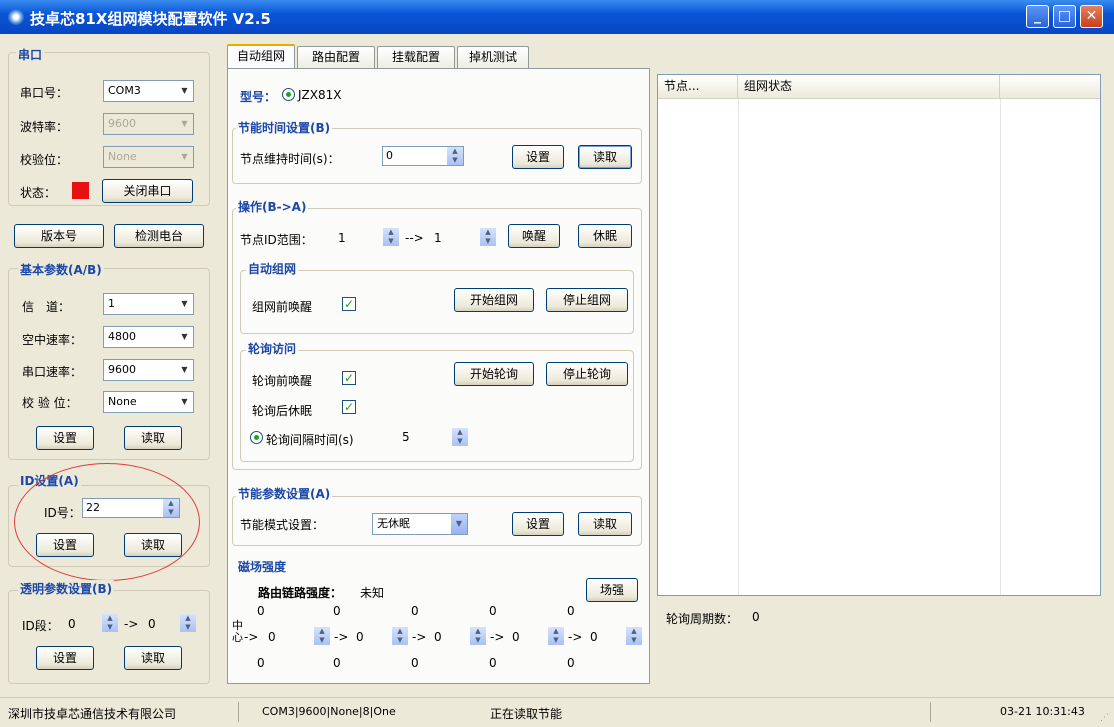 The width and height of the screenshot is (1114, 727). I want to click on id-value: 22, so click(93, 507).